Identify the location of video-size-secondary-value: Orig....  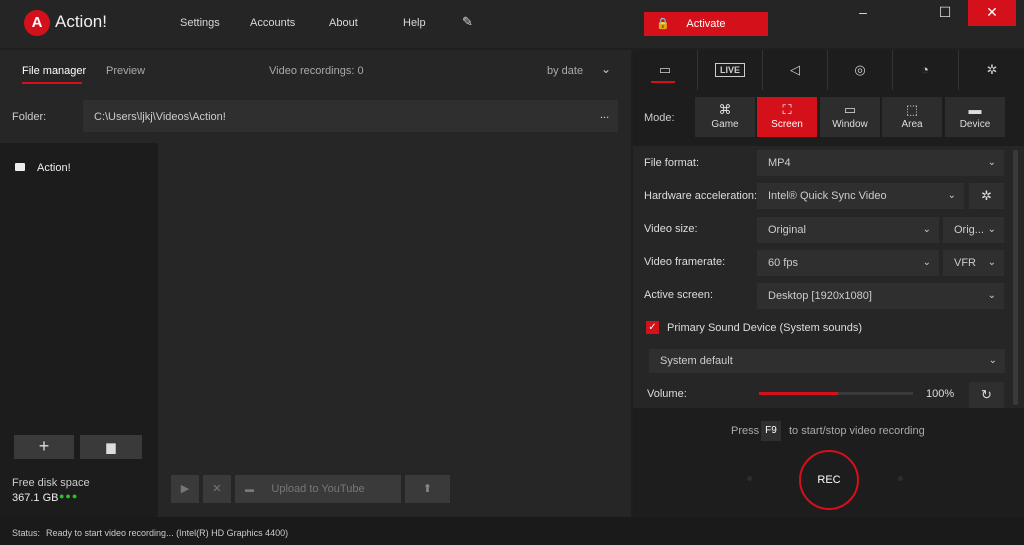
(969, 230).